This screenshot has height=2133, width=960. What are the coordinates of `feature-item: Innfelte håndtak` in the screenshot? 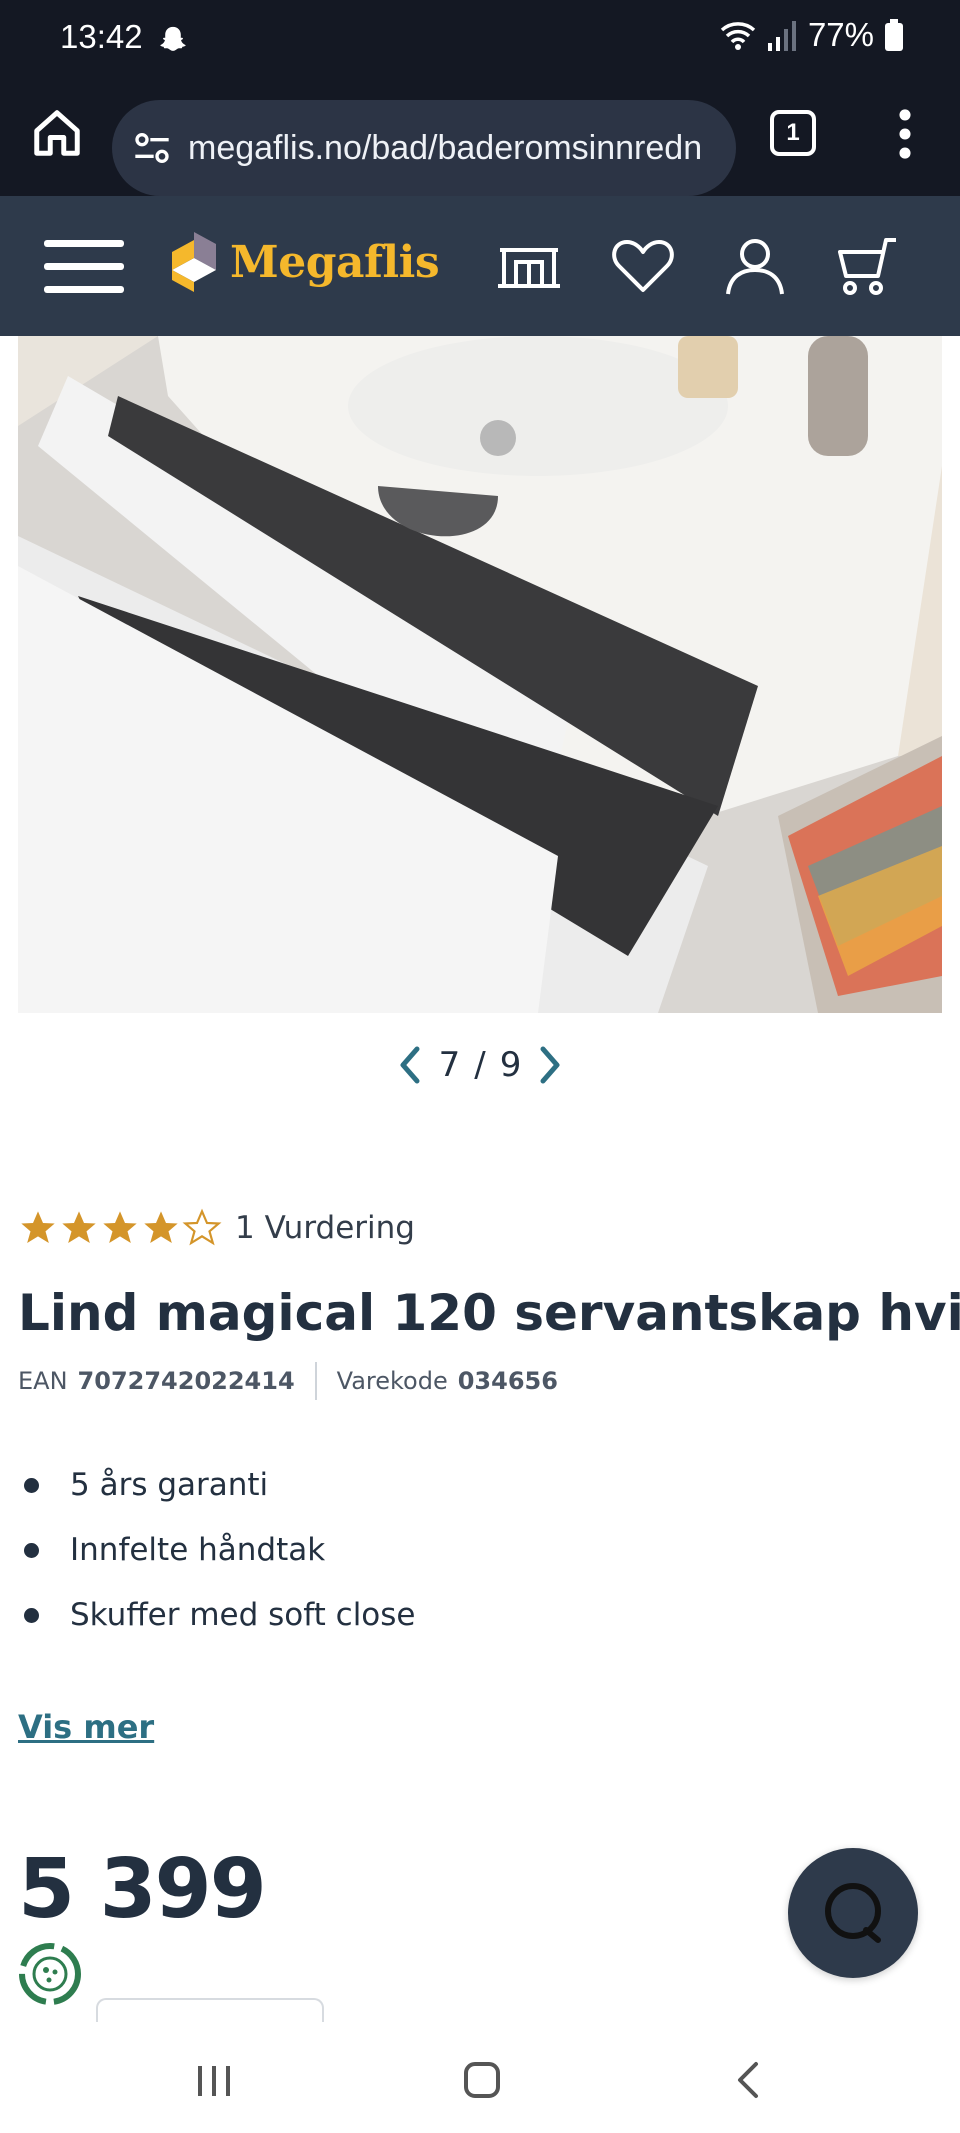 It's located at (217, 1549).